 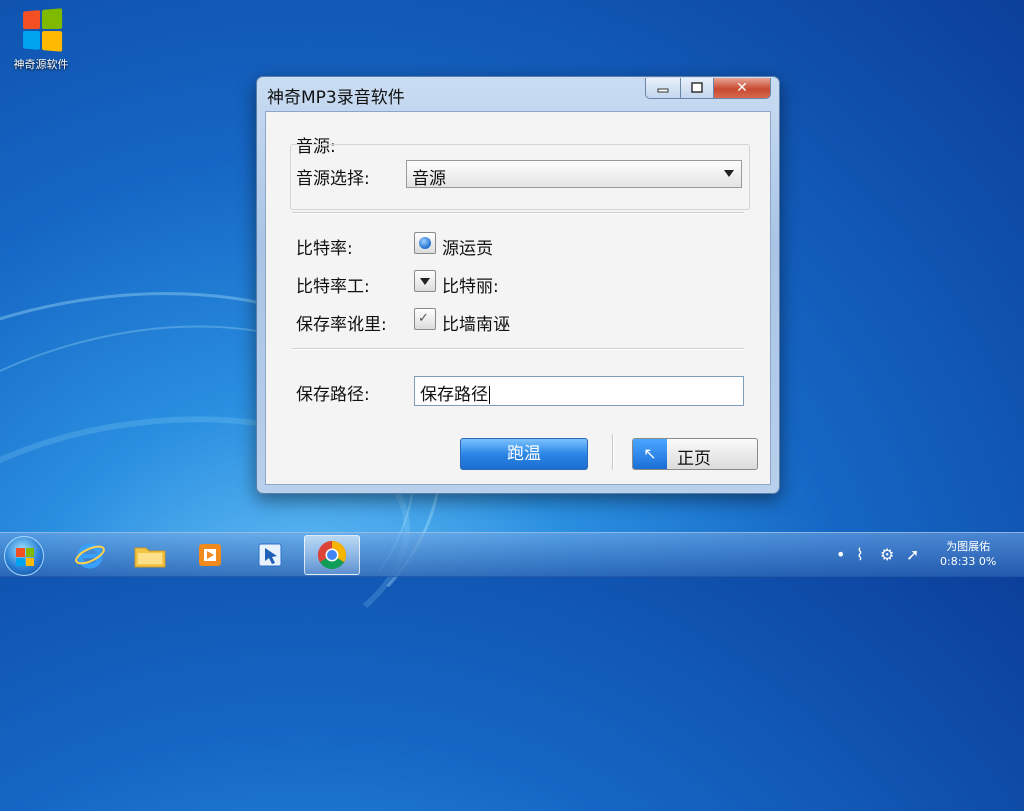 I want to click on desktop-icon-app: 神奇源软件, so click(x=41, y=40).